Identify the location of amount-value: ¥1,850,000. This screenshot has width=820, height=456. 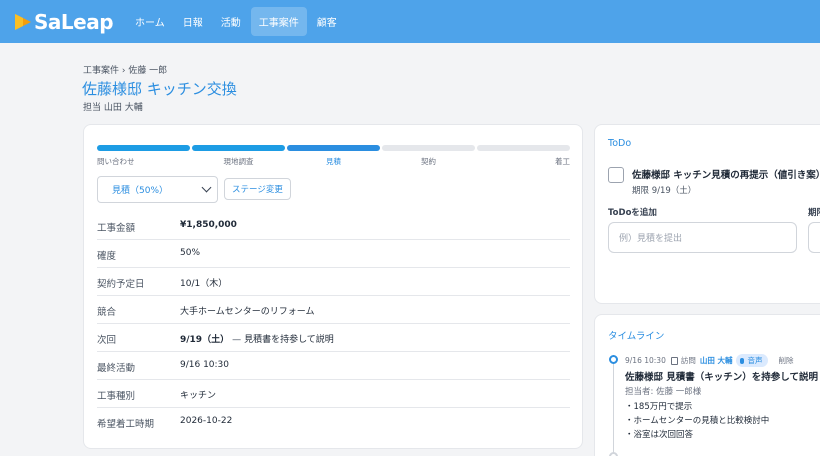
(208, 225).